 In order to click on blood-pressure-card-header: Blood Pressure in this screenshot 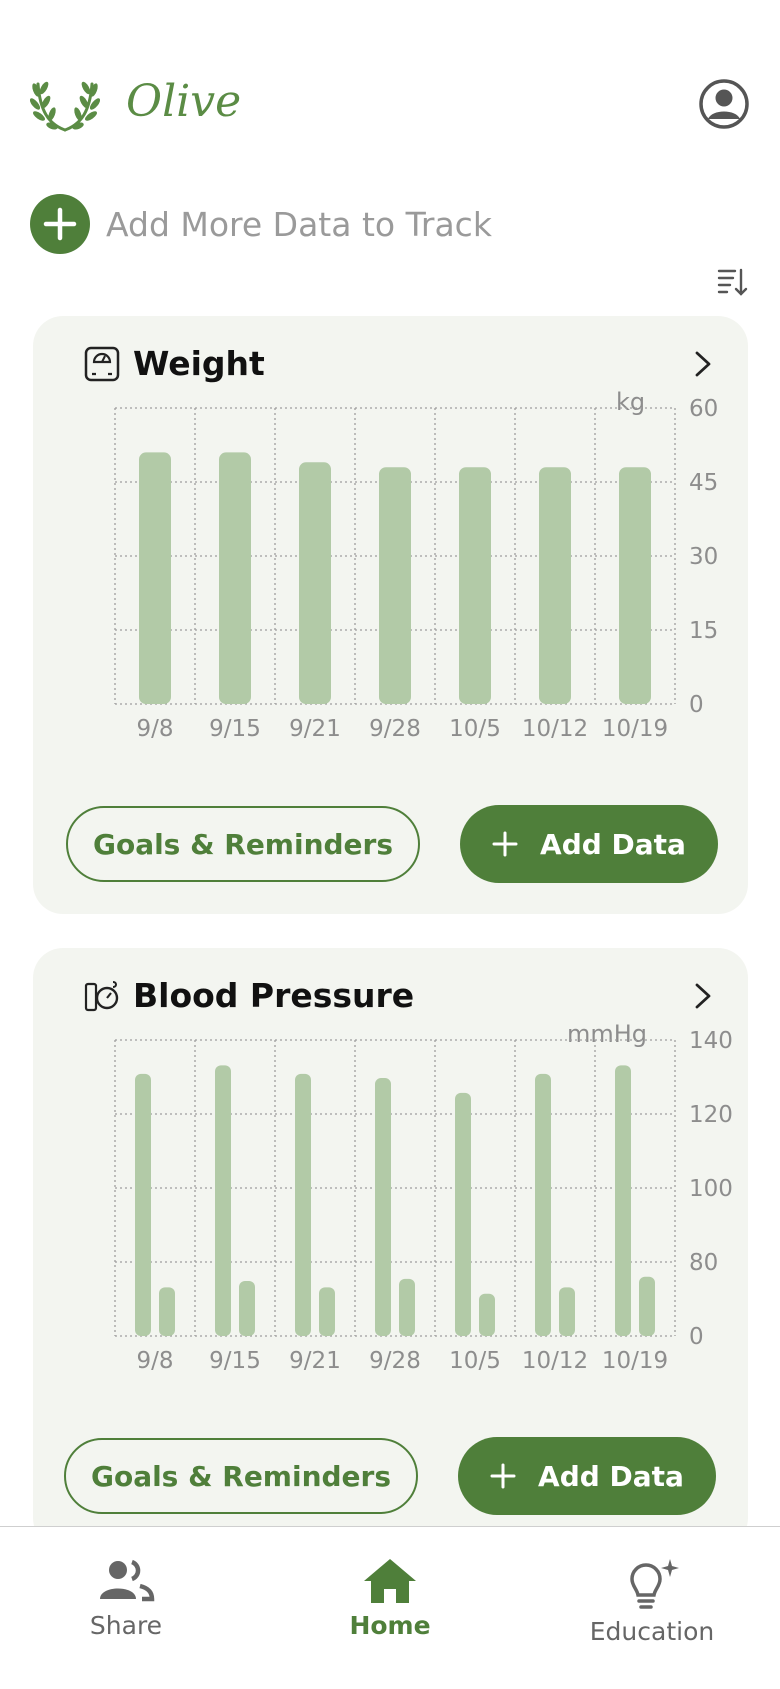, I will do `click(248, 995)`.